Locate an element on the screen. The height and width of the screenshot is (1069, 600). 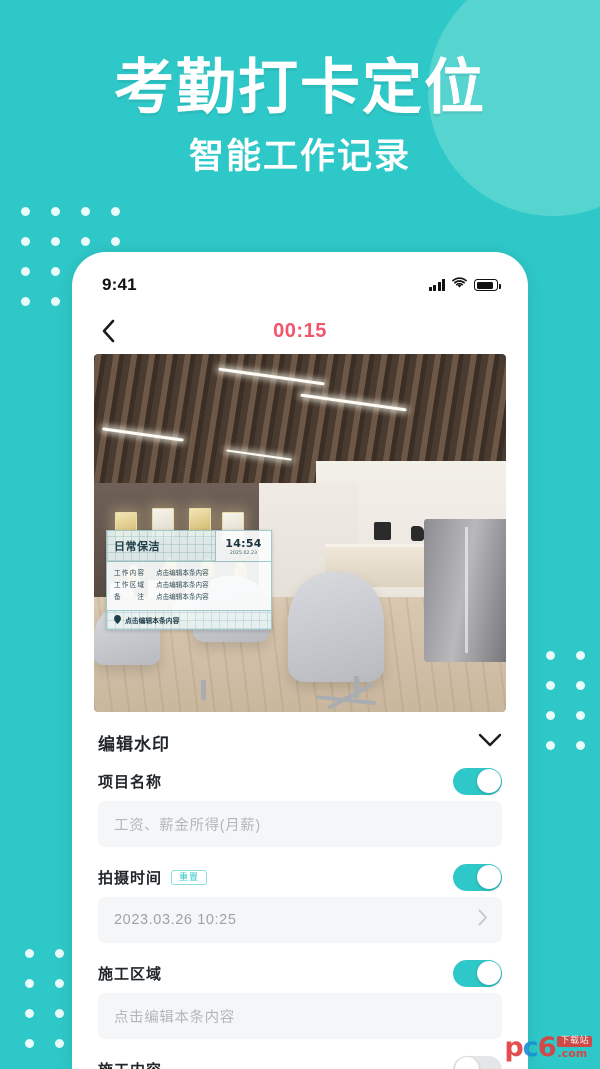
chevron-right-icon is located at coordinates (483, 920).